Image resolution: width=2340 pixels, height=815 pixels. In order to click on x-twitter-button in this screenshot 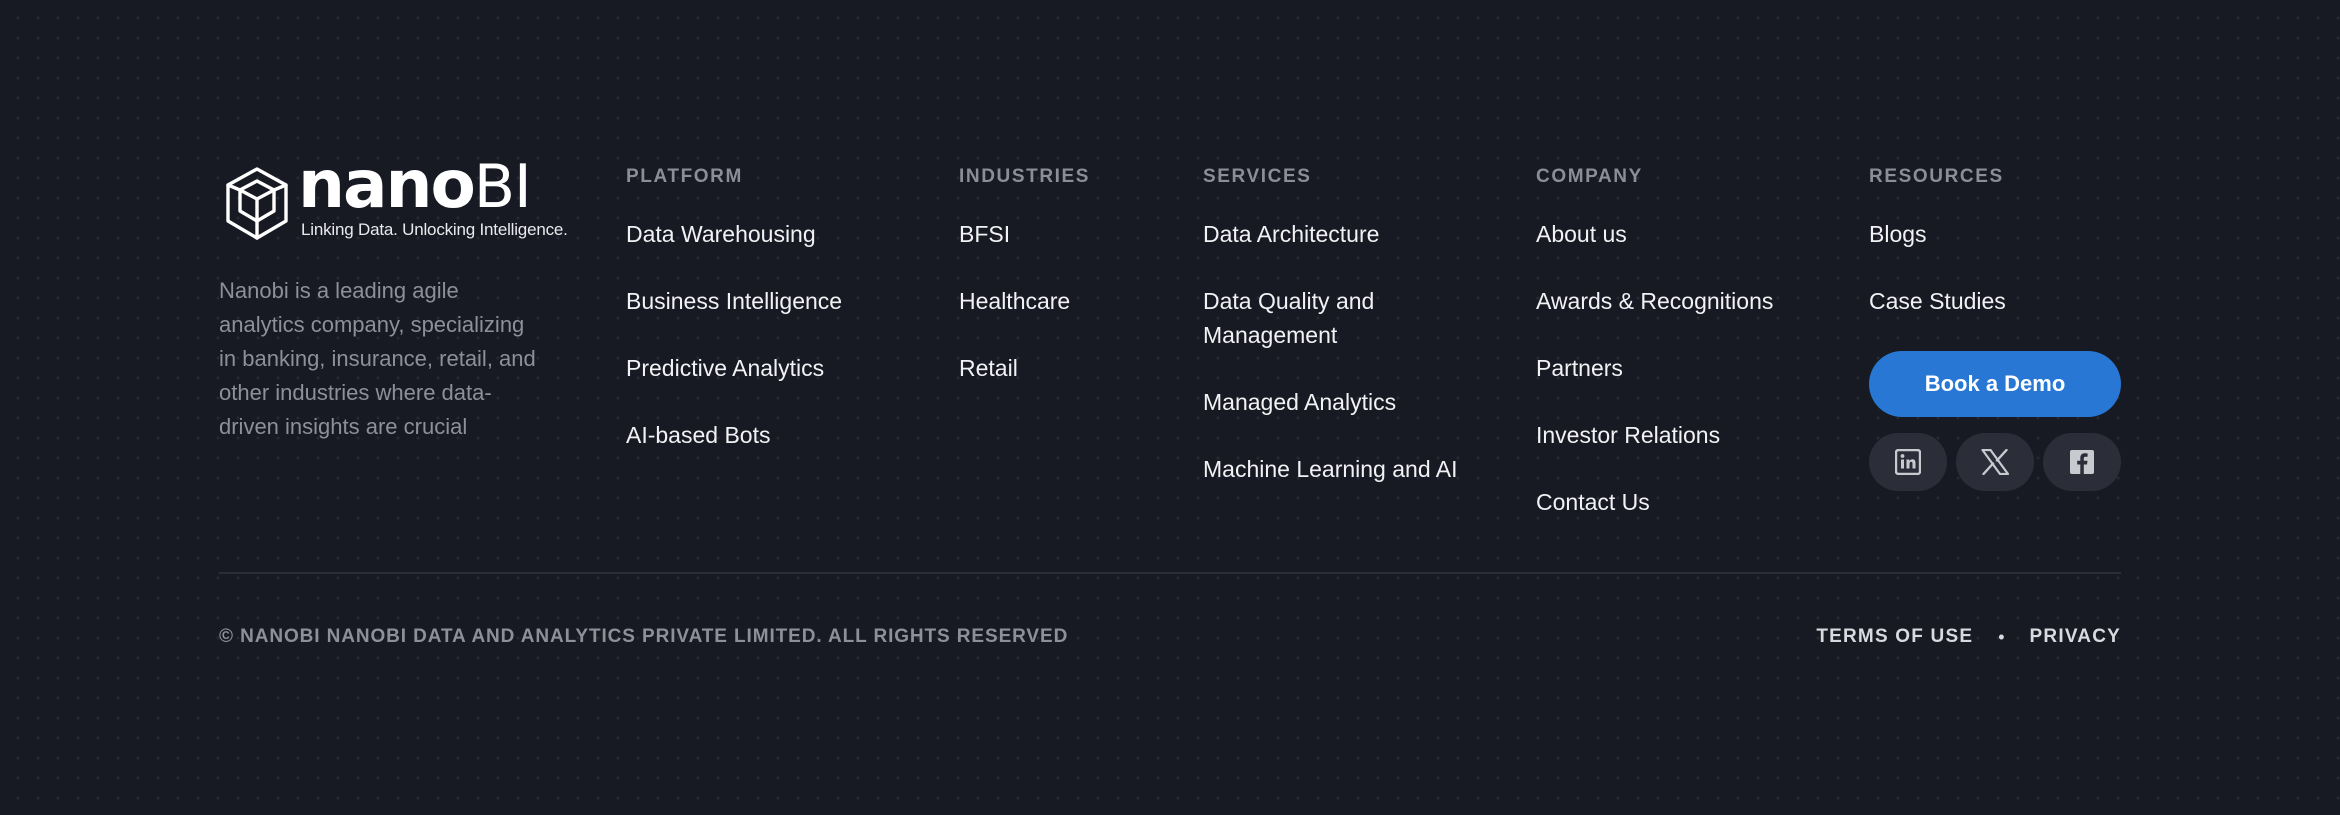, I will do `click(1995, 462)`.